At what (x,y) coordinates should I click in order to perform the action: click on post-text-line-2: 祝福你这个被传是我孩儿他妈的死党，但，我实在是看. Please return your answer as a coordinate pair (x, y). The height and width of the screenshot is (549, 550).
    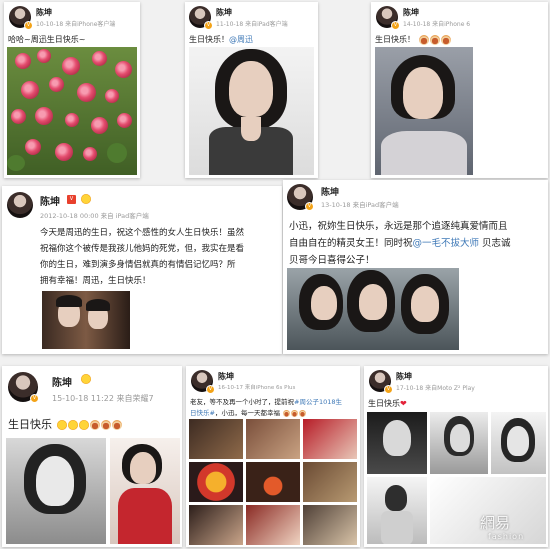
    Looking at the image, I should click on (142, 249).